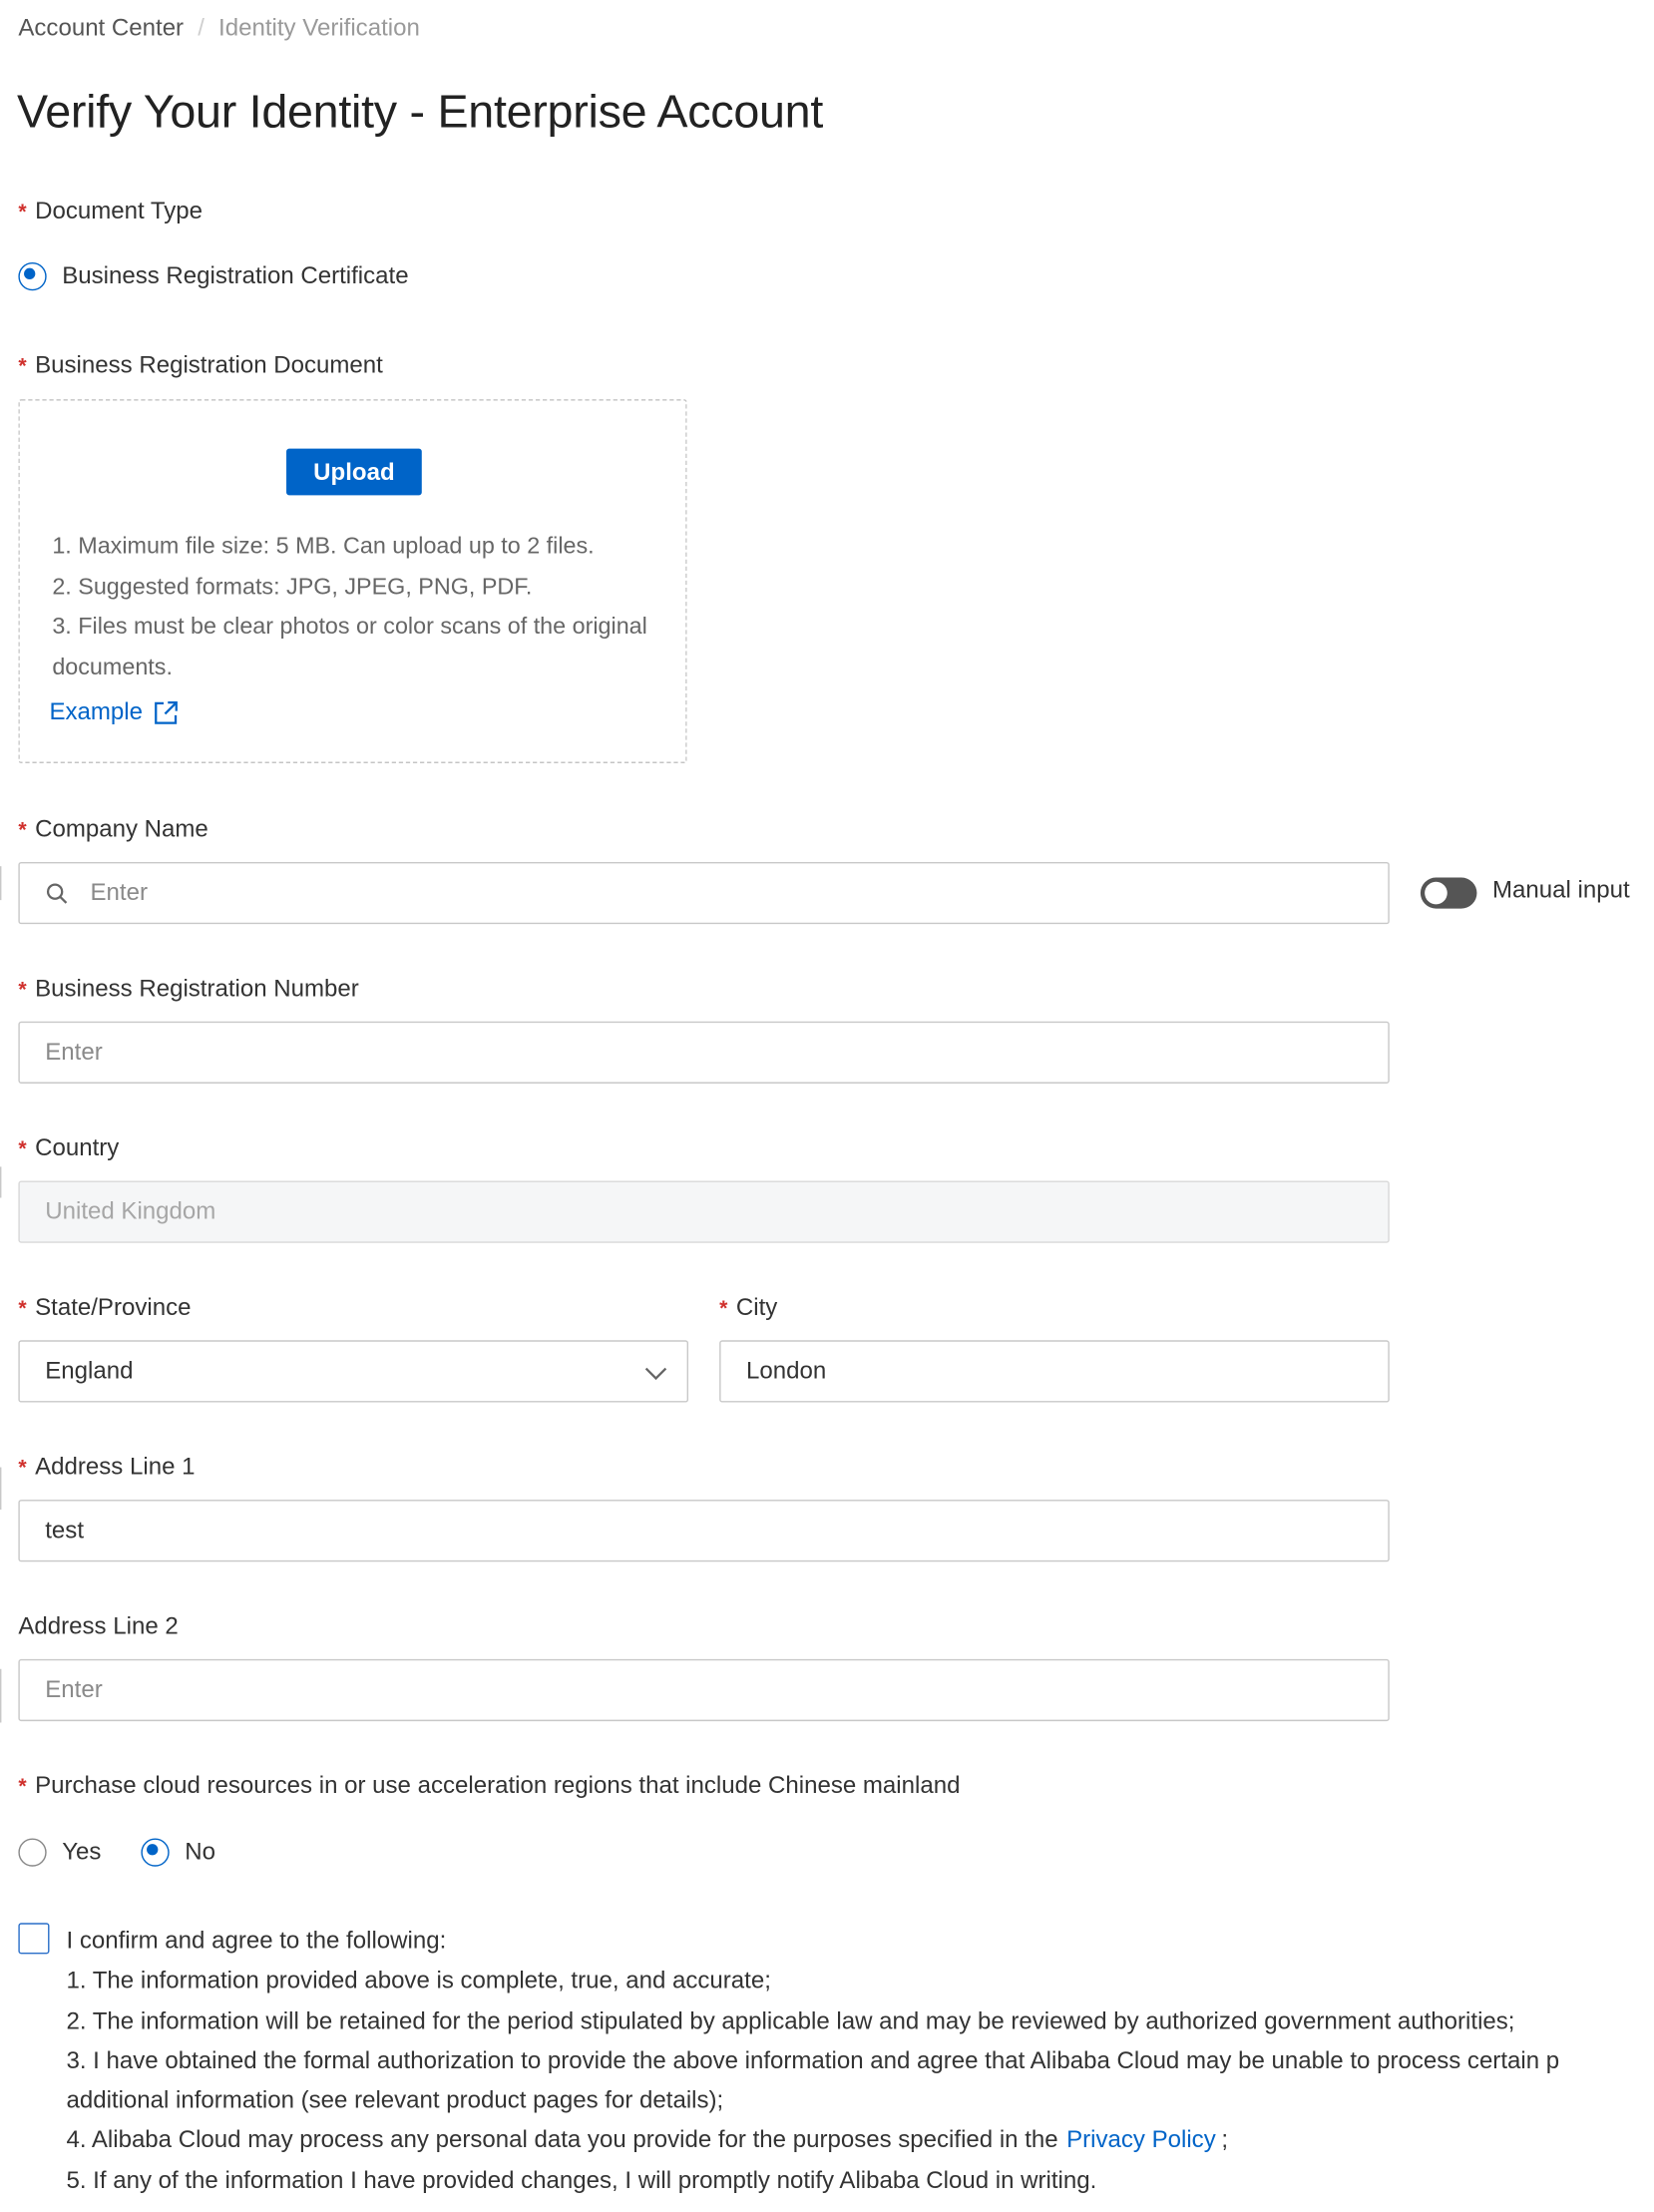 Image resolution: width=1654 pixels, height=2212 pixels. I want to click on company-name-label: * Company Name, so click(112, 829).